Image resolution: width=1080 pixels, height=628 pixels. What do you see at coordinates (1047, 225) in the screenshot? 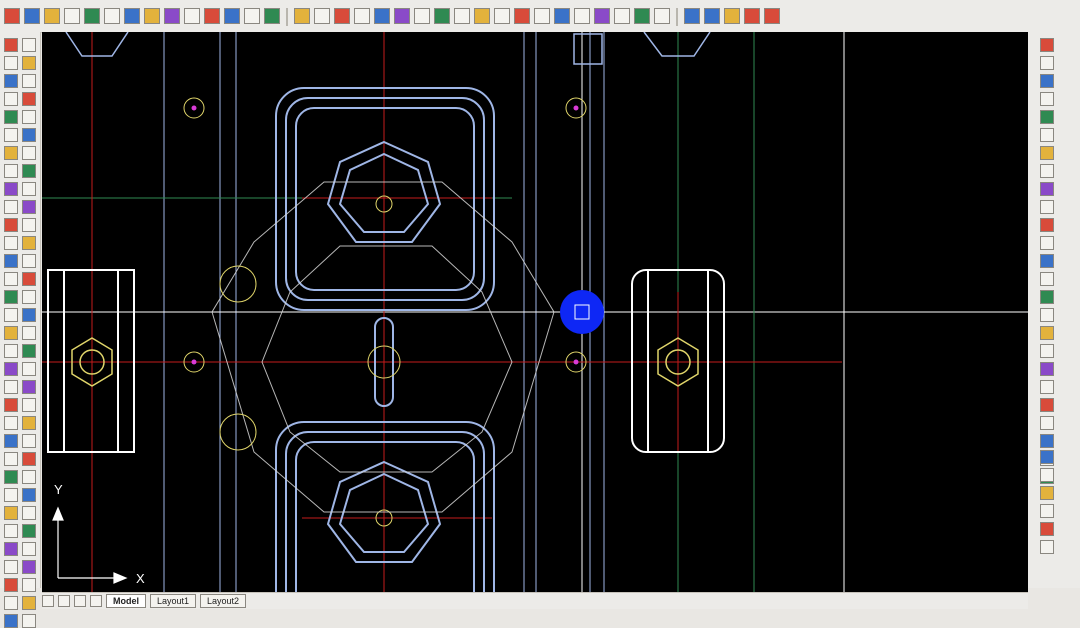
I see `polar-icon` at bounding box center [1047, 225].